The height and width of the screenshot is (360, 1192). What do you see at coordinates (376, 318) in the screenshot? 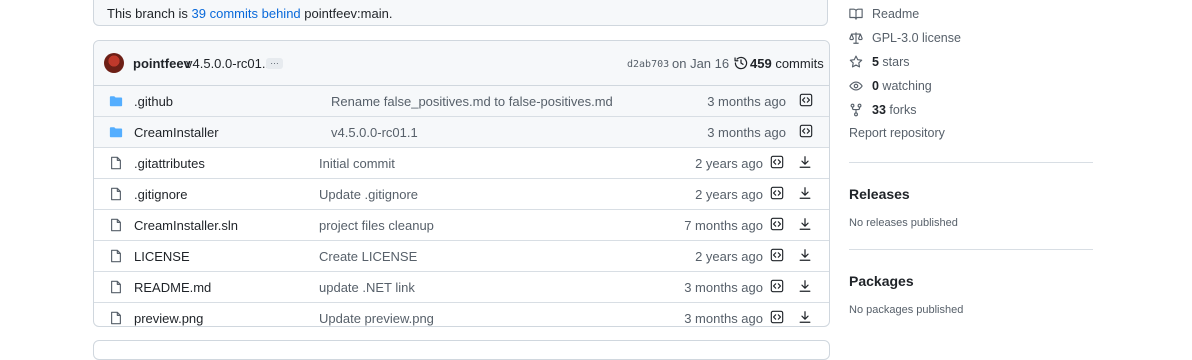
I see `file-commit-message: Update preview.png` at bounding box center [376, 318].